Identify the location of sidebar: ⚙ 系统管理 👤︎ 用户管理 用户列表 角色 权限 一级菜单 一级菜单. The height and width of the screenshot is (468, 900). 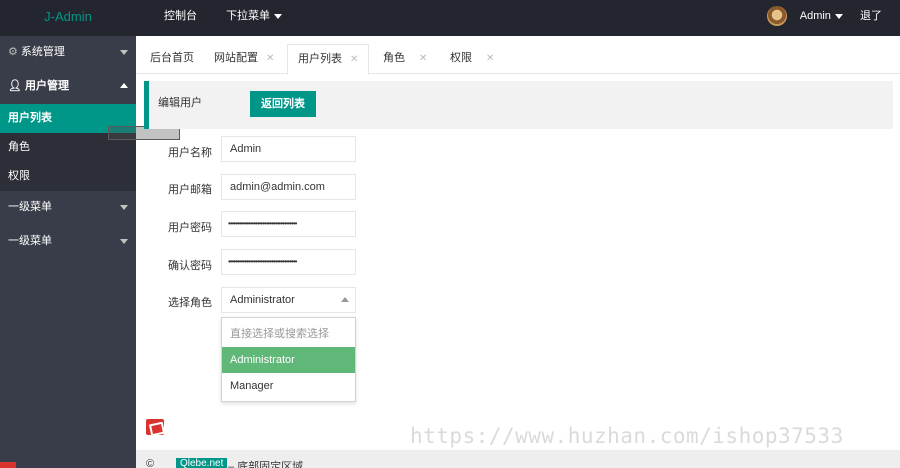
(68, 252).